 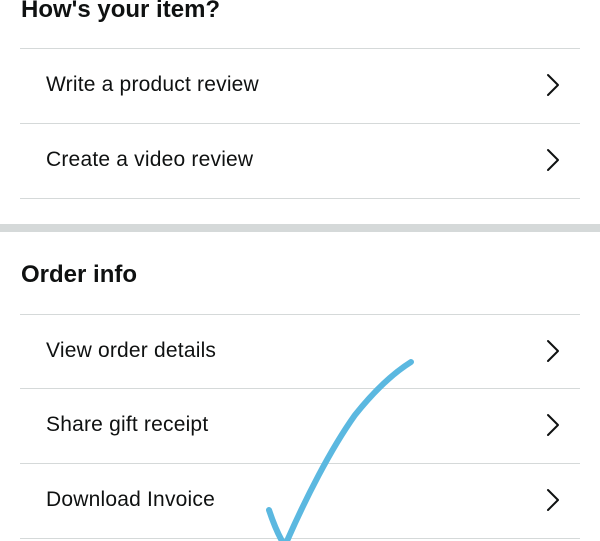 What do you see at coordinates (300, 160) in the screenshot?
I see `row-create-video-review: Create a video review` at bounding box center [300, 160].